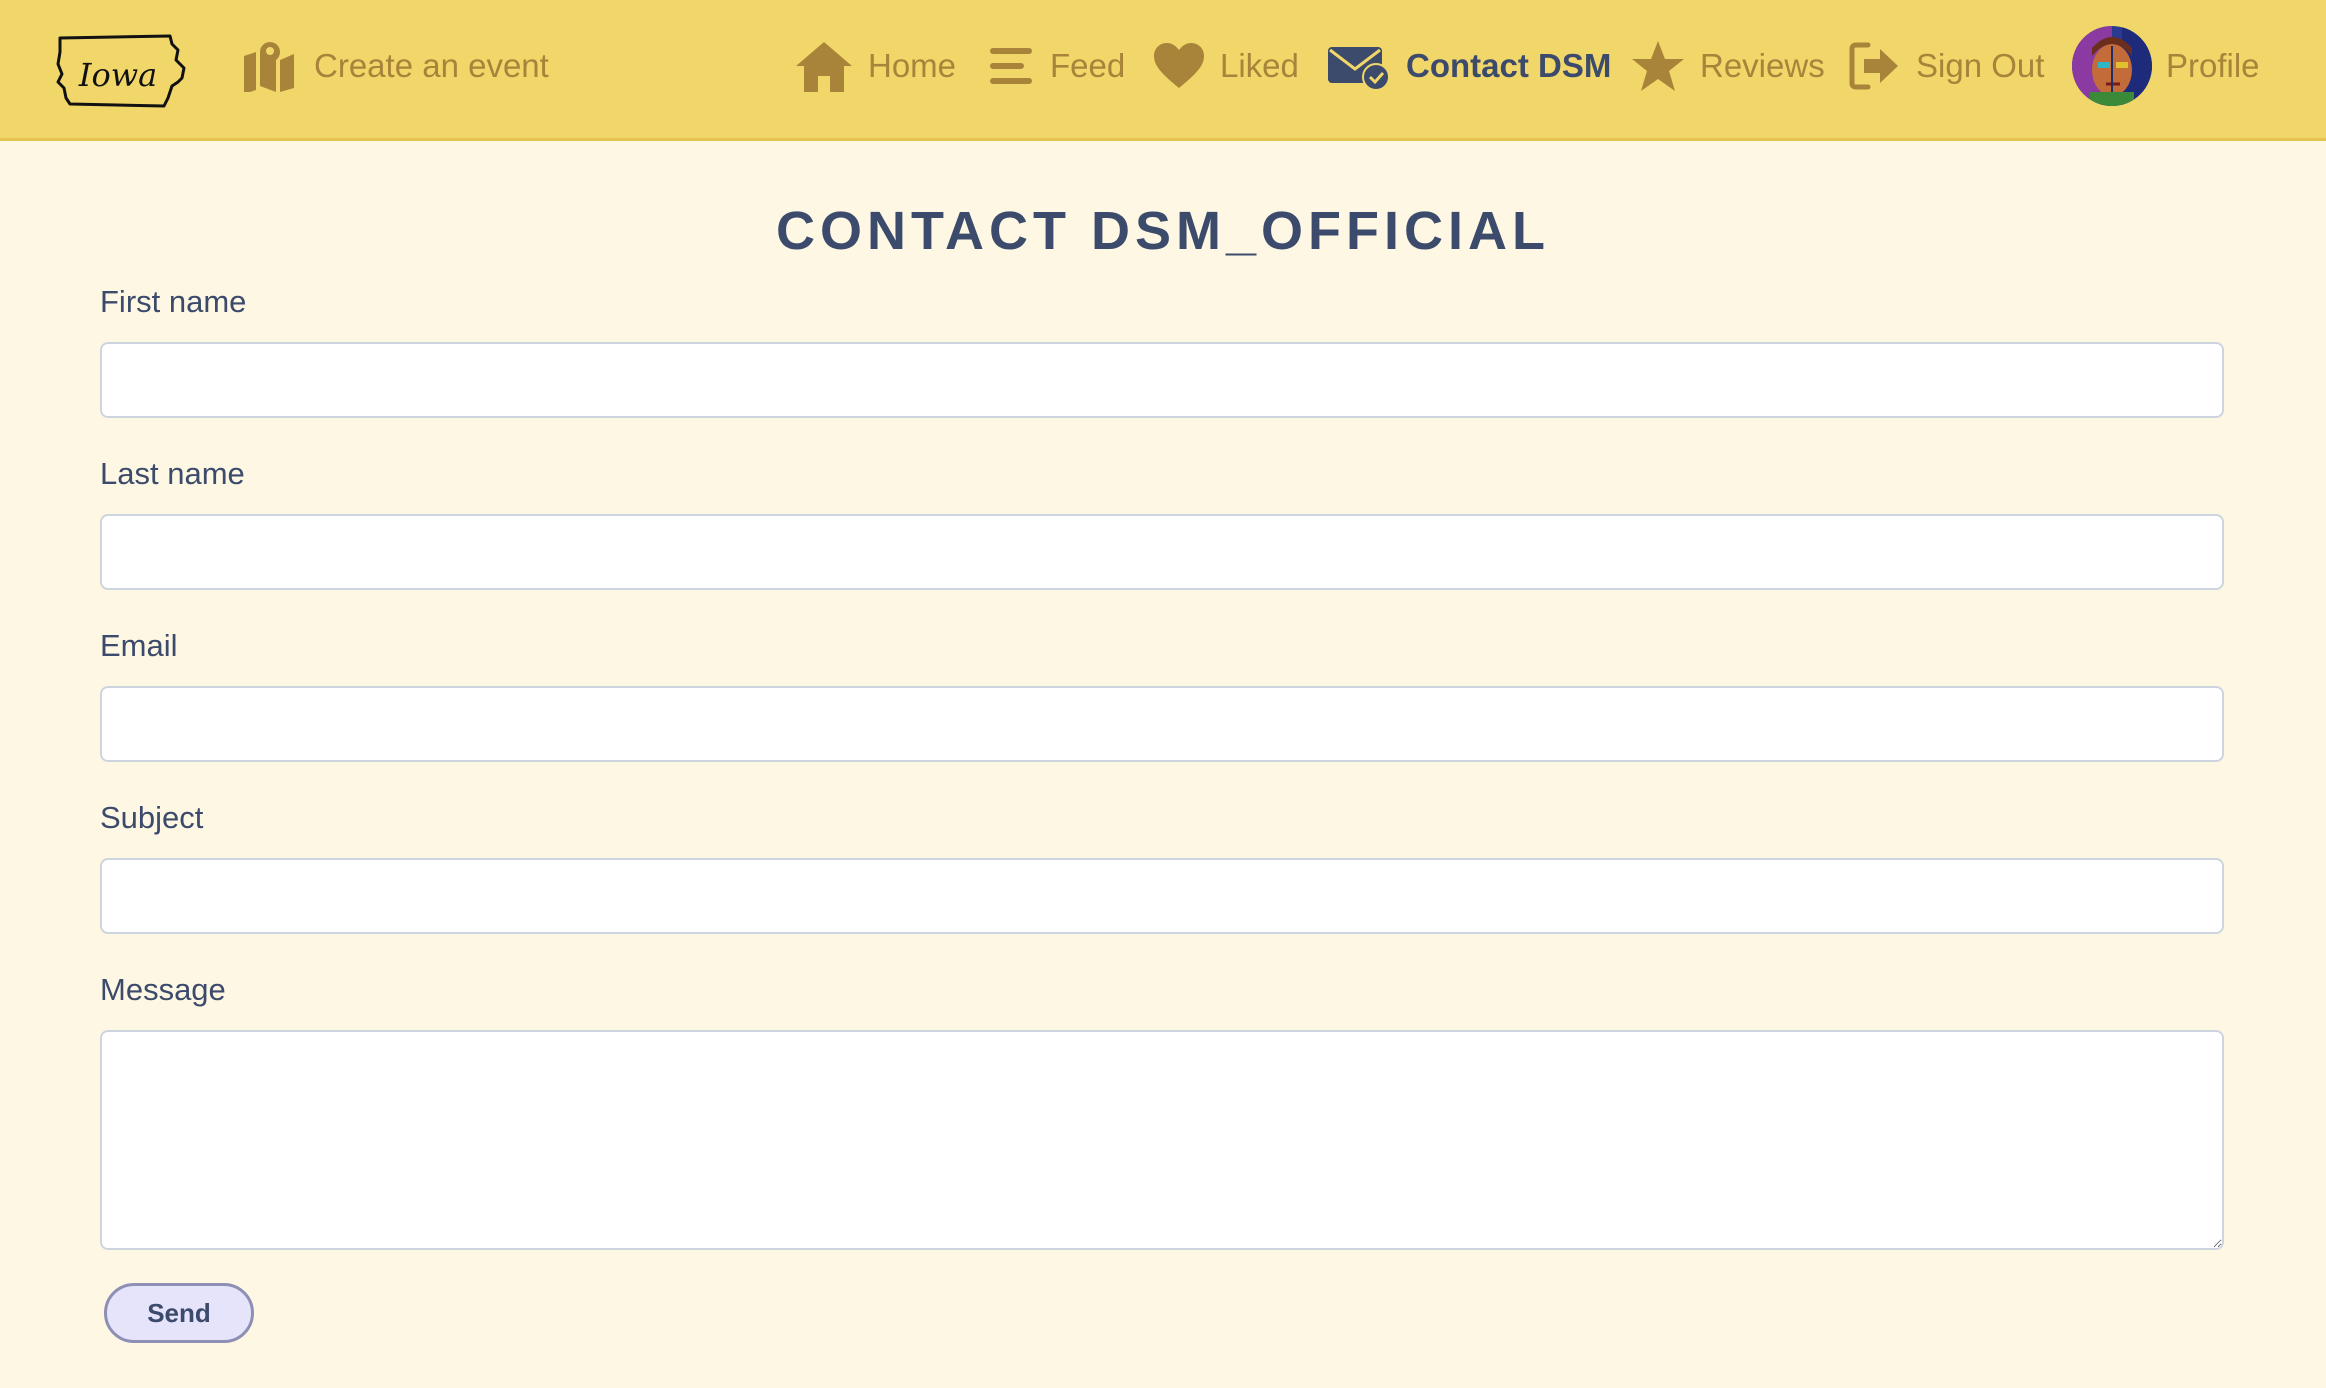 This screenshot has height=1388, width=2326. I want to click on page-title: CONTACT DSM_OFFICIAL, so click(1163, 231).